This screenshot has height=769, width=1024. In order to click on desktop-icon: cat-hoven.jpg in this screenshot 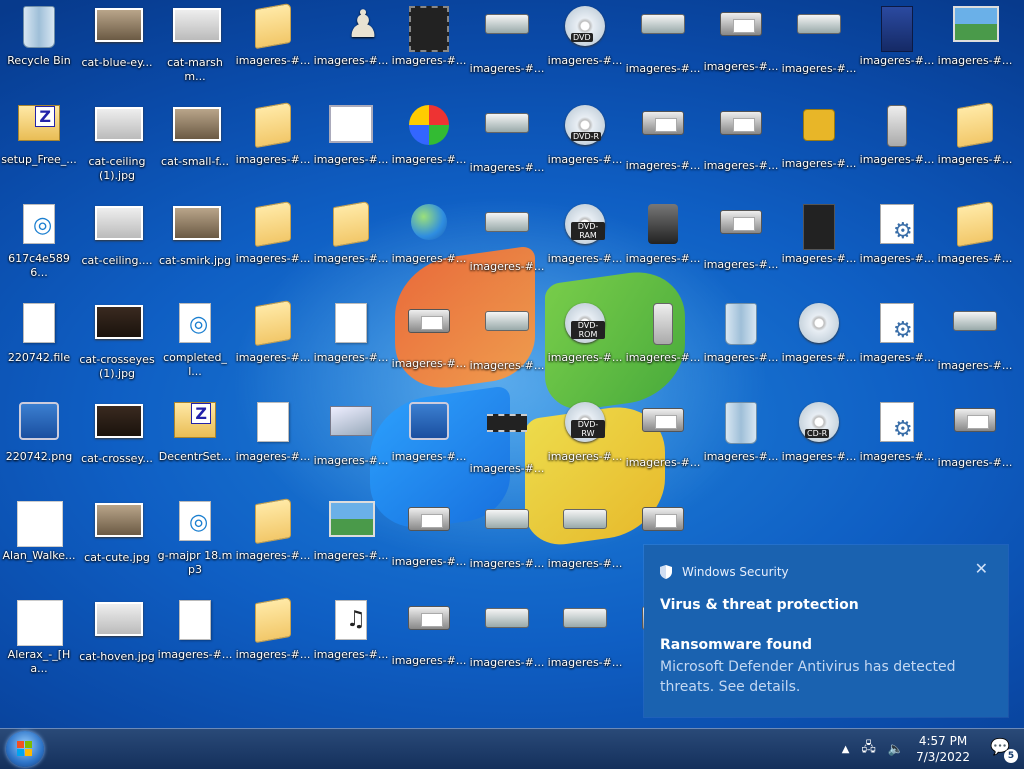, I will do `click(117, 640)`.